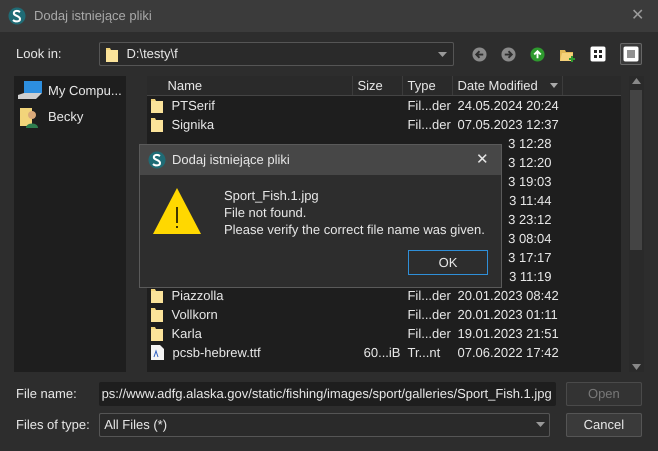 This screenshot has height=451, width=658. Describe the element at coordinates (272, 195) in the screenshot. I see `message-text: Sport_Fish.1.jpg` at that location.